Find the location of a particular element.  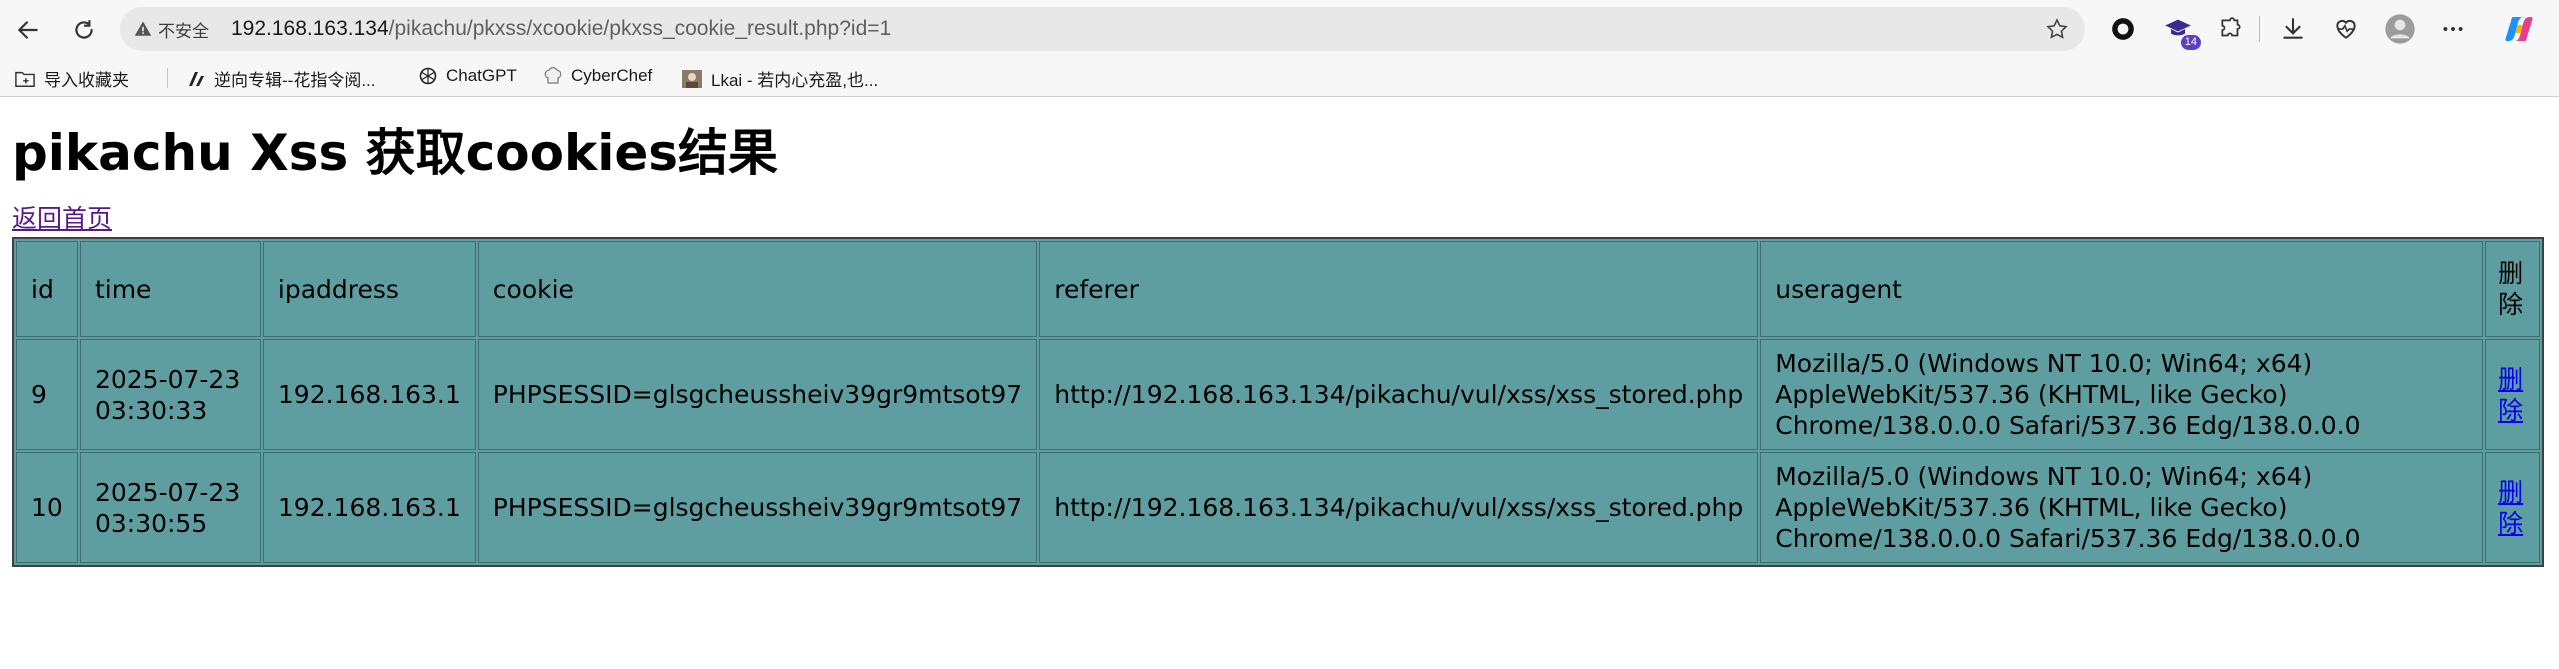

bookmark-label: CyberChef is located at coordinates (612, 75).